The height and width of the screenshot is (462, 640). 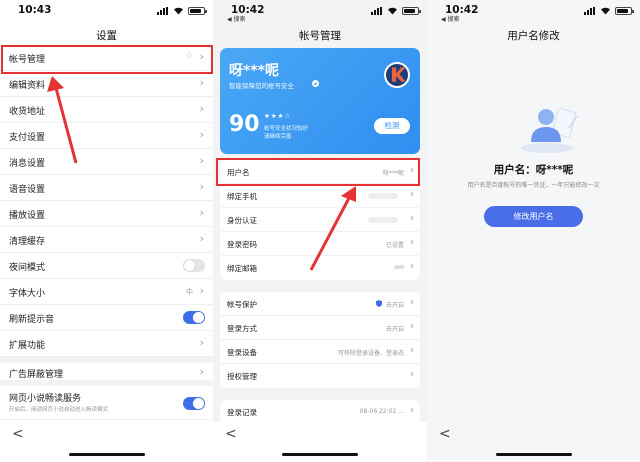 What do you see at coordinates (330, 234) in the screenshot?
I see `arrow-to-username` at bounding box center [330, 234].